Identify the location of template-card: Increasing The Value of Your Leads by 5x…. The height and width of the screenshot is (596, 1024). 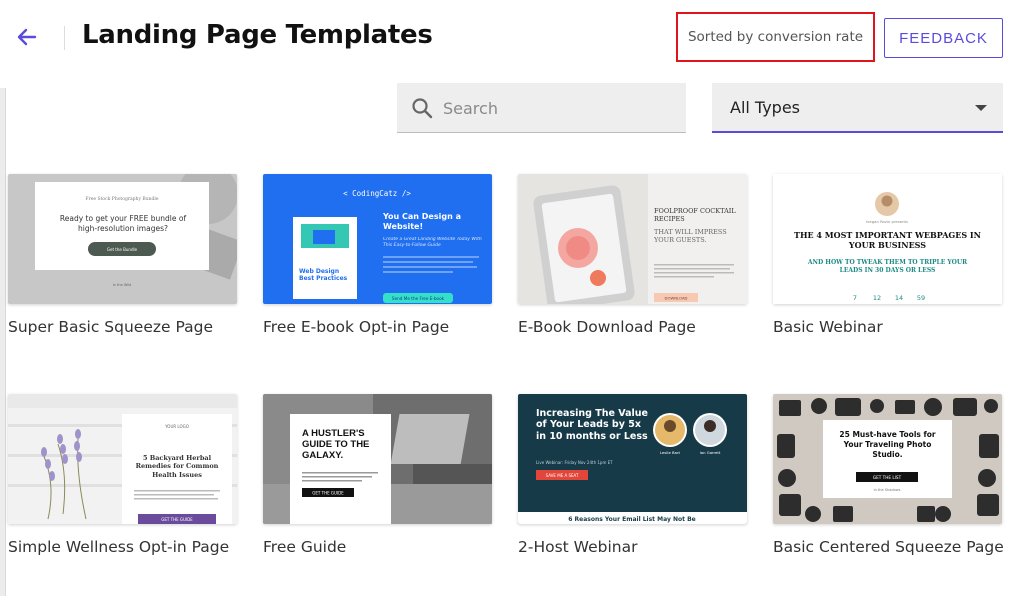
(632, 475).